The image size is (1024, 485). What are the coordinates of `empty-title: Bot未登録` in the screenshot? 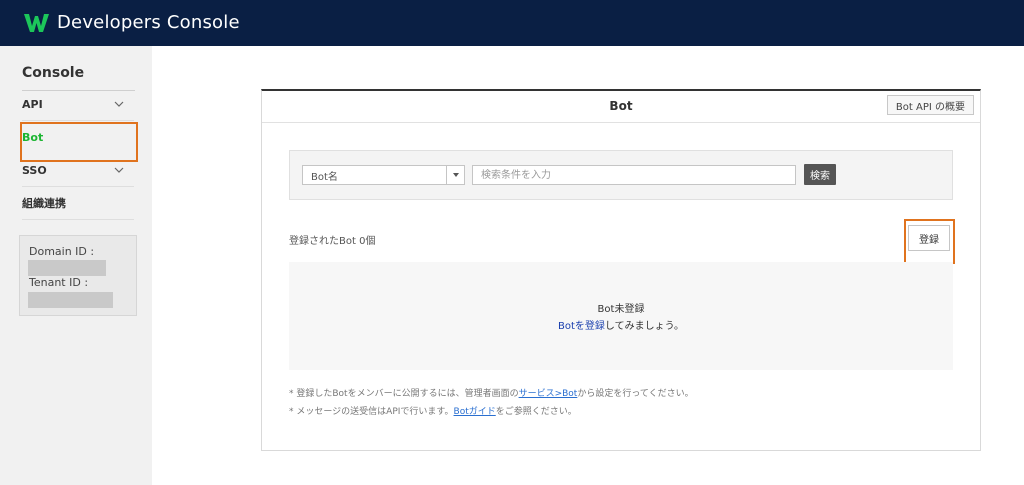 It's located at (621, 309).